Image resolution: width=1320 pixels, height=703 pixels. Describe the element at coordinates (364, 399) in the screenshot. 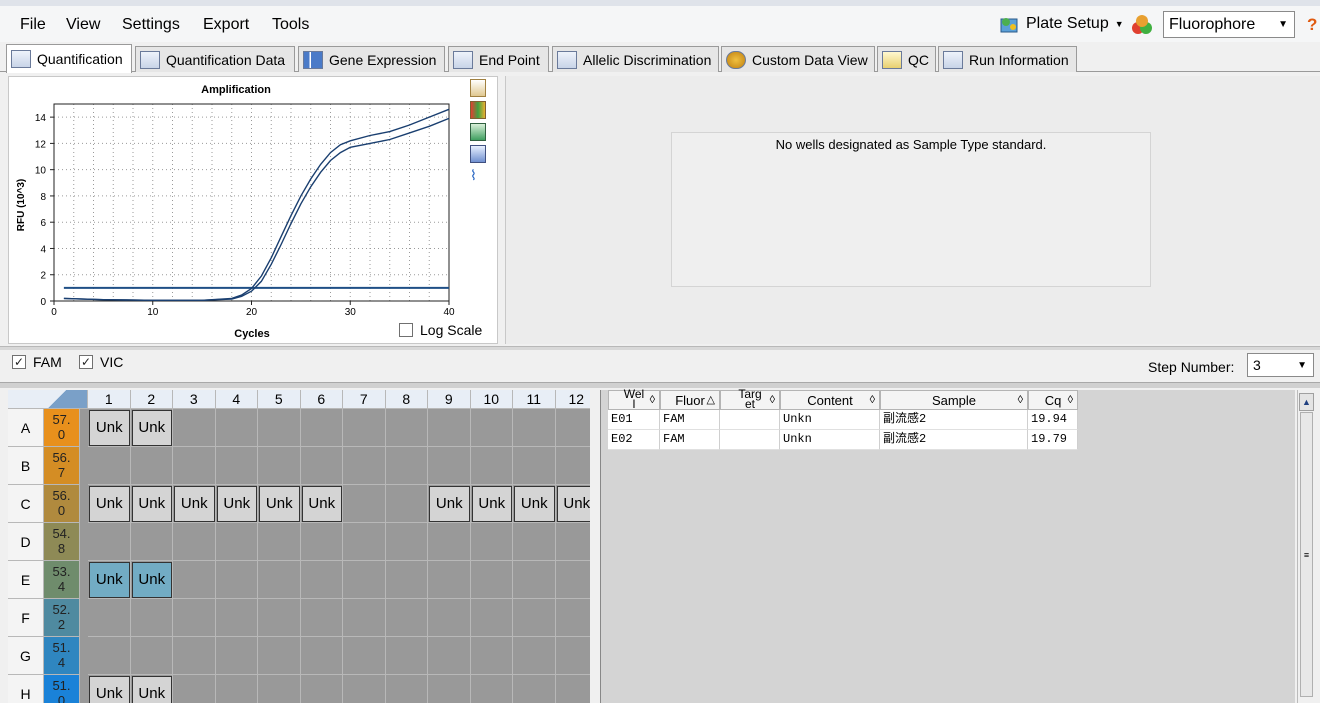

I see `column-header: 7` at that location.